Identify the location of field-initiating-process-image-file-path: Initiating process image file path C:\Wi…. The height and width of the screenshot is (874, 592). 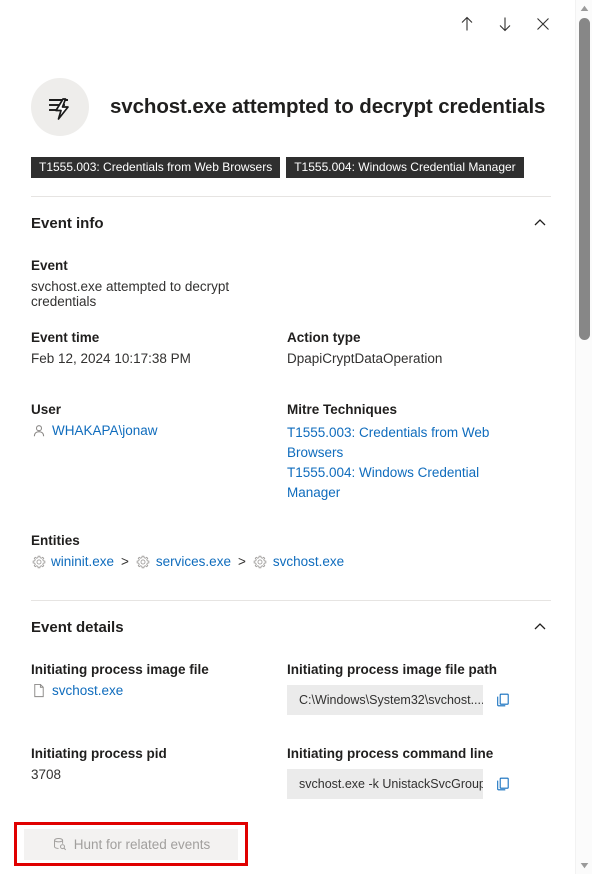
(419, 688).